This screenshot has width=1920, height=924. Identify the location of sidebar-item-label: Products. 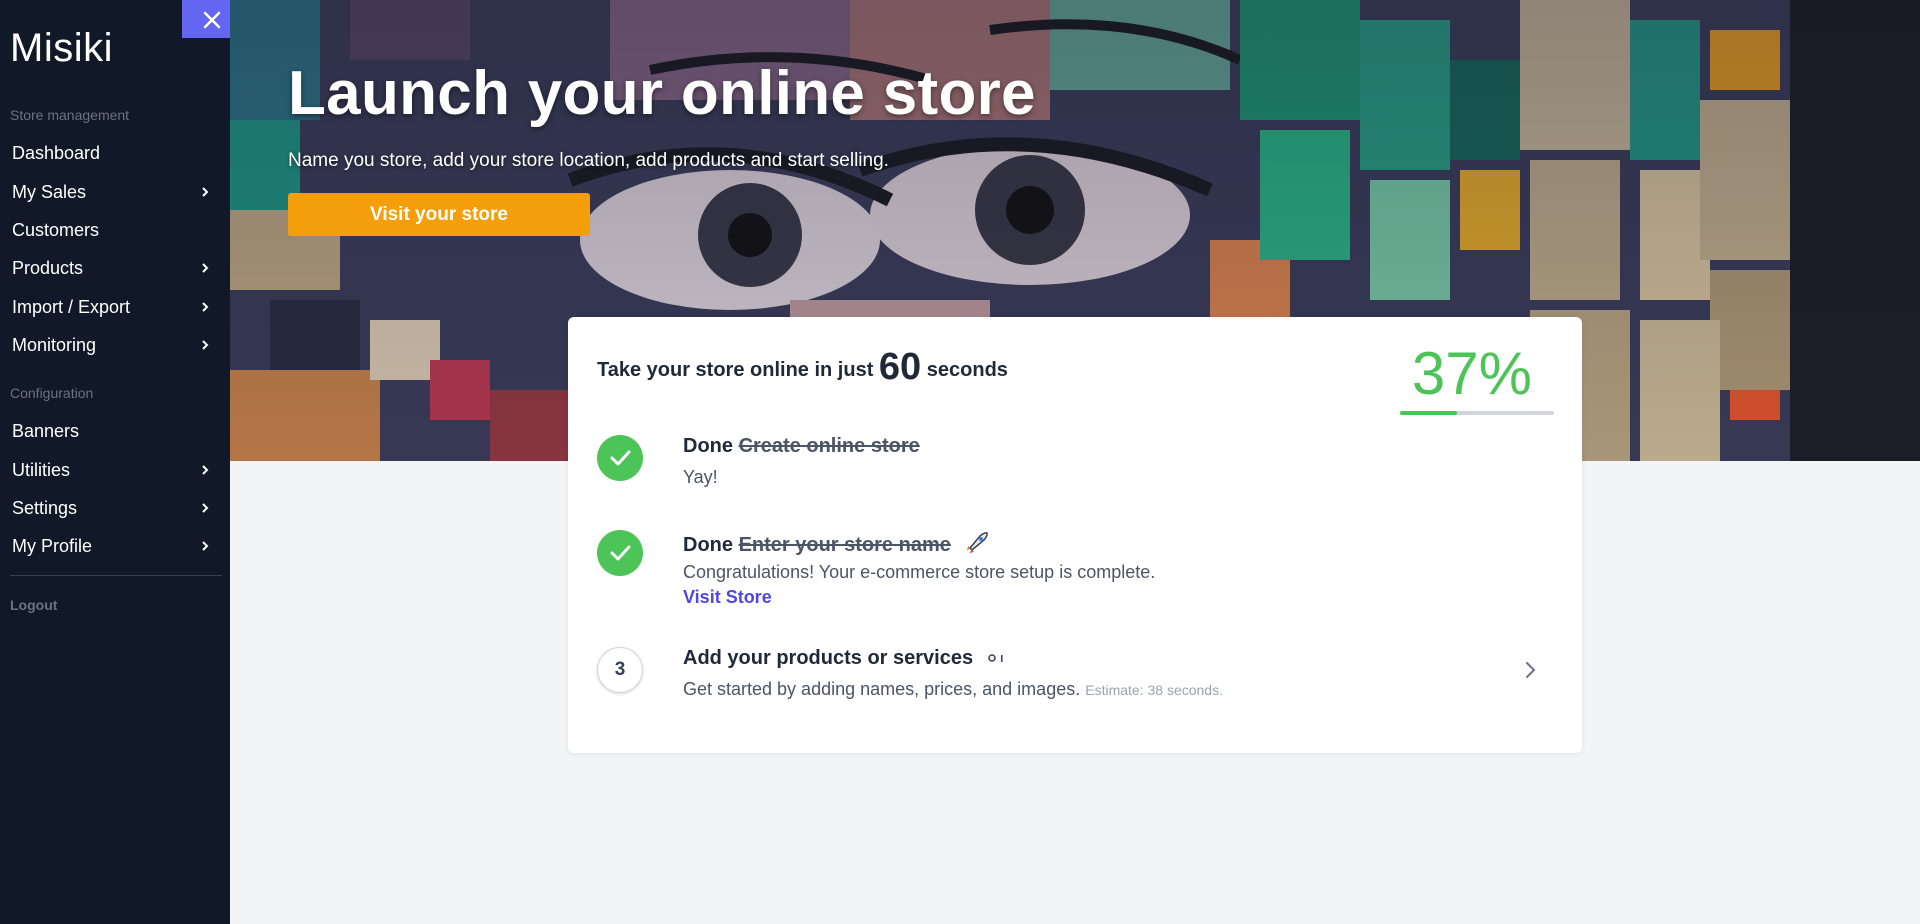
(48, 268).